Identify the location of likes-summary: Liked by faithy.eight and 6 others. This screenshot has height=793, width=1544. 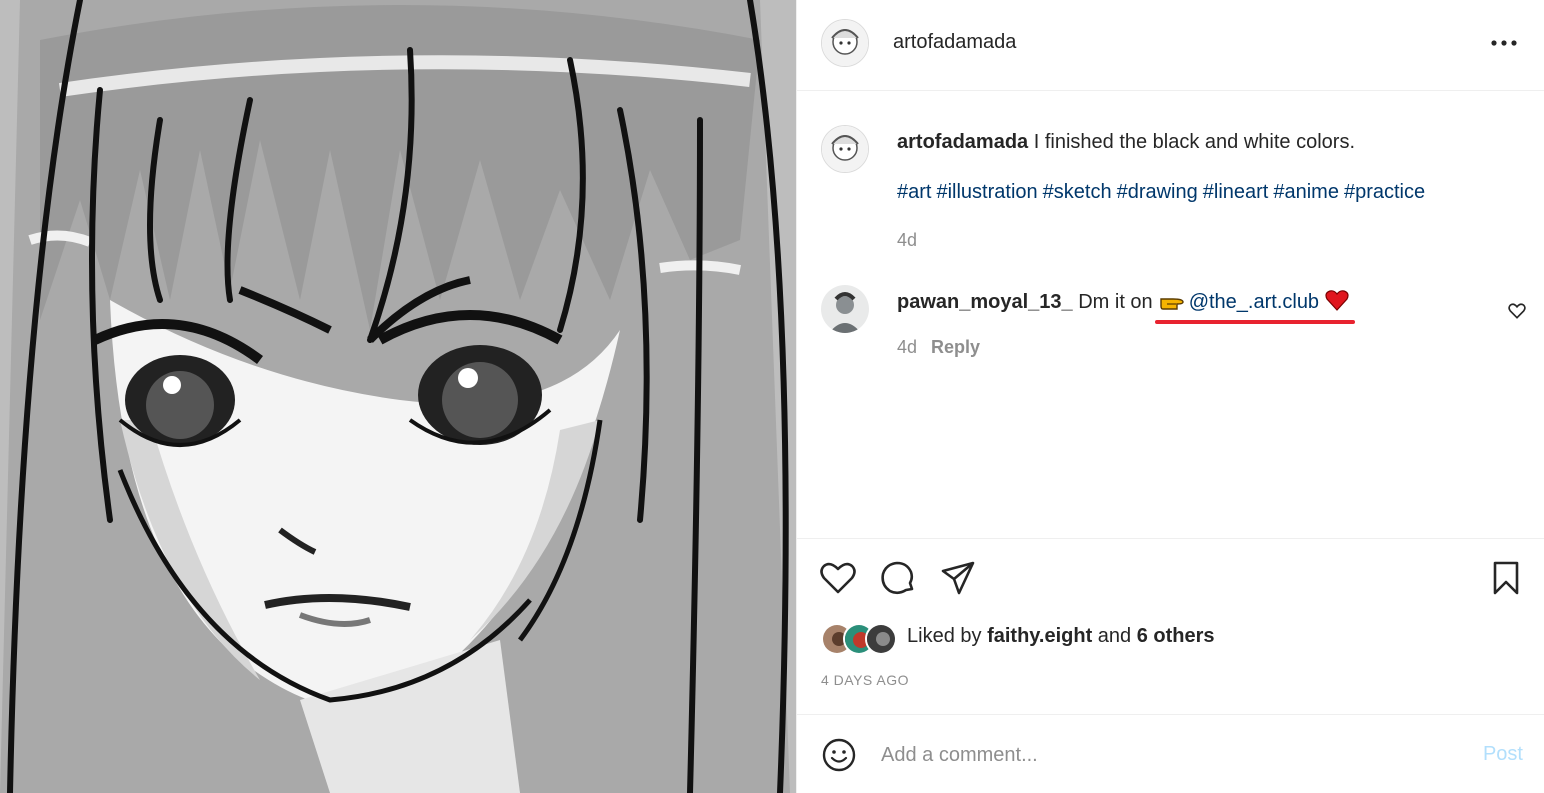
(1061, 636).